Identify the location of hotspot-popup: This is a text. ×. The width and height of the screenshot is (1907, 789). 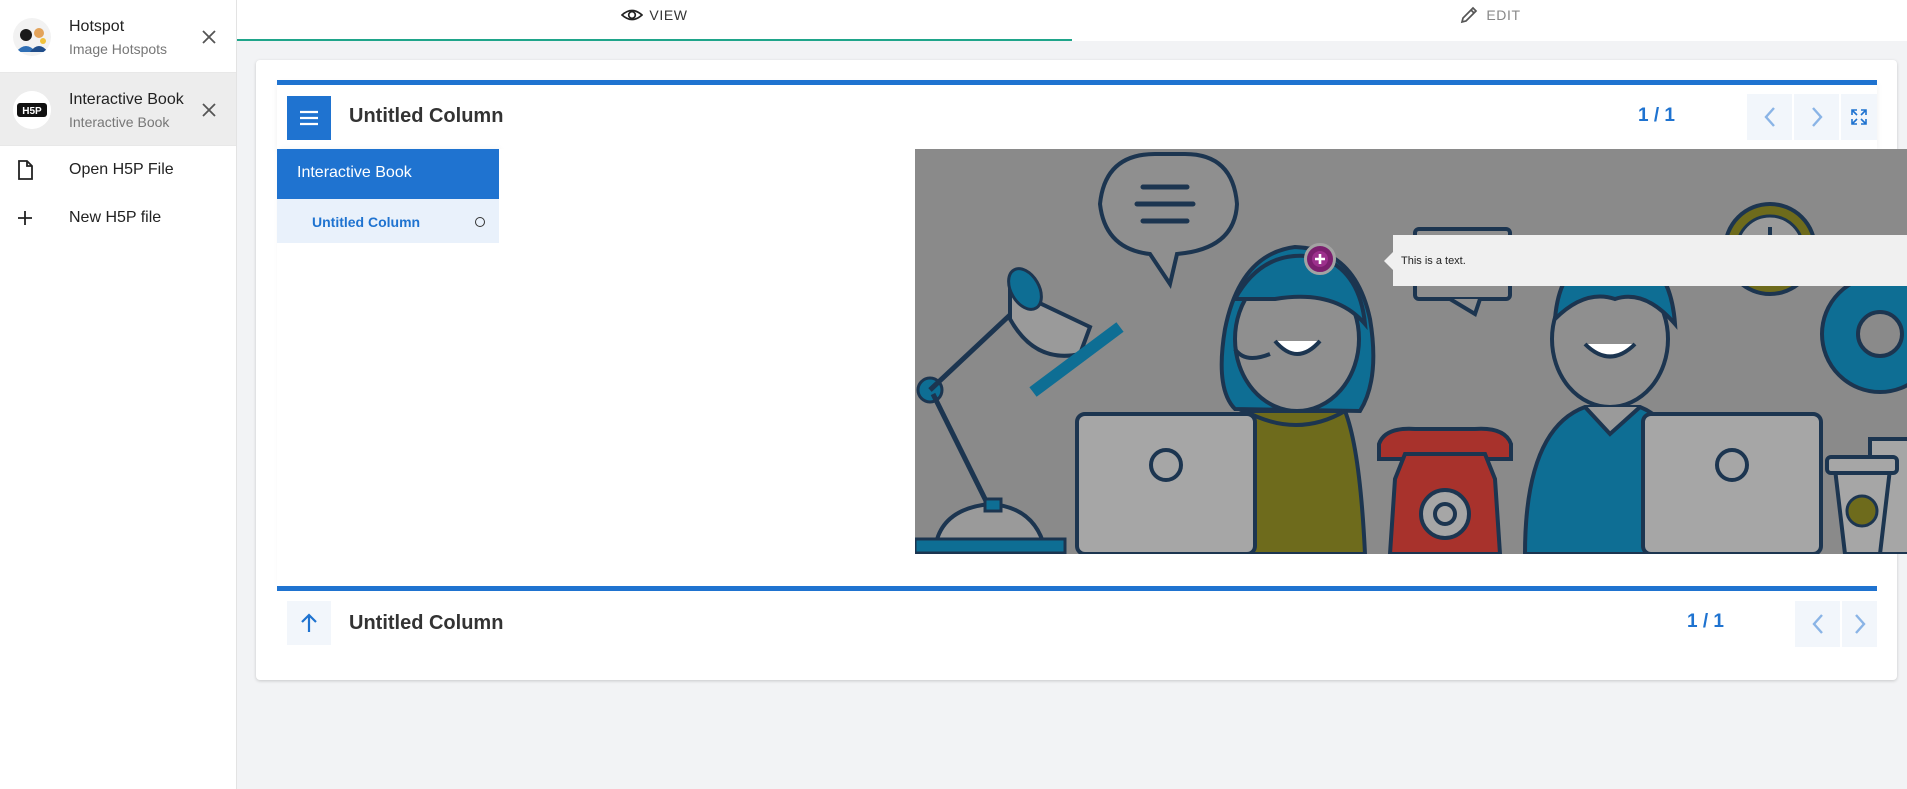
(1645, 260).